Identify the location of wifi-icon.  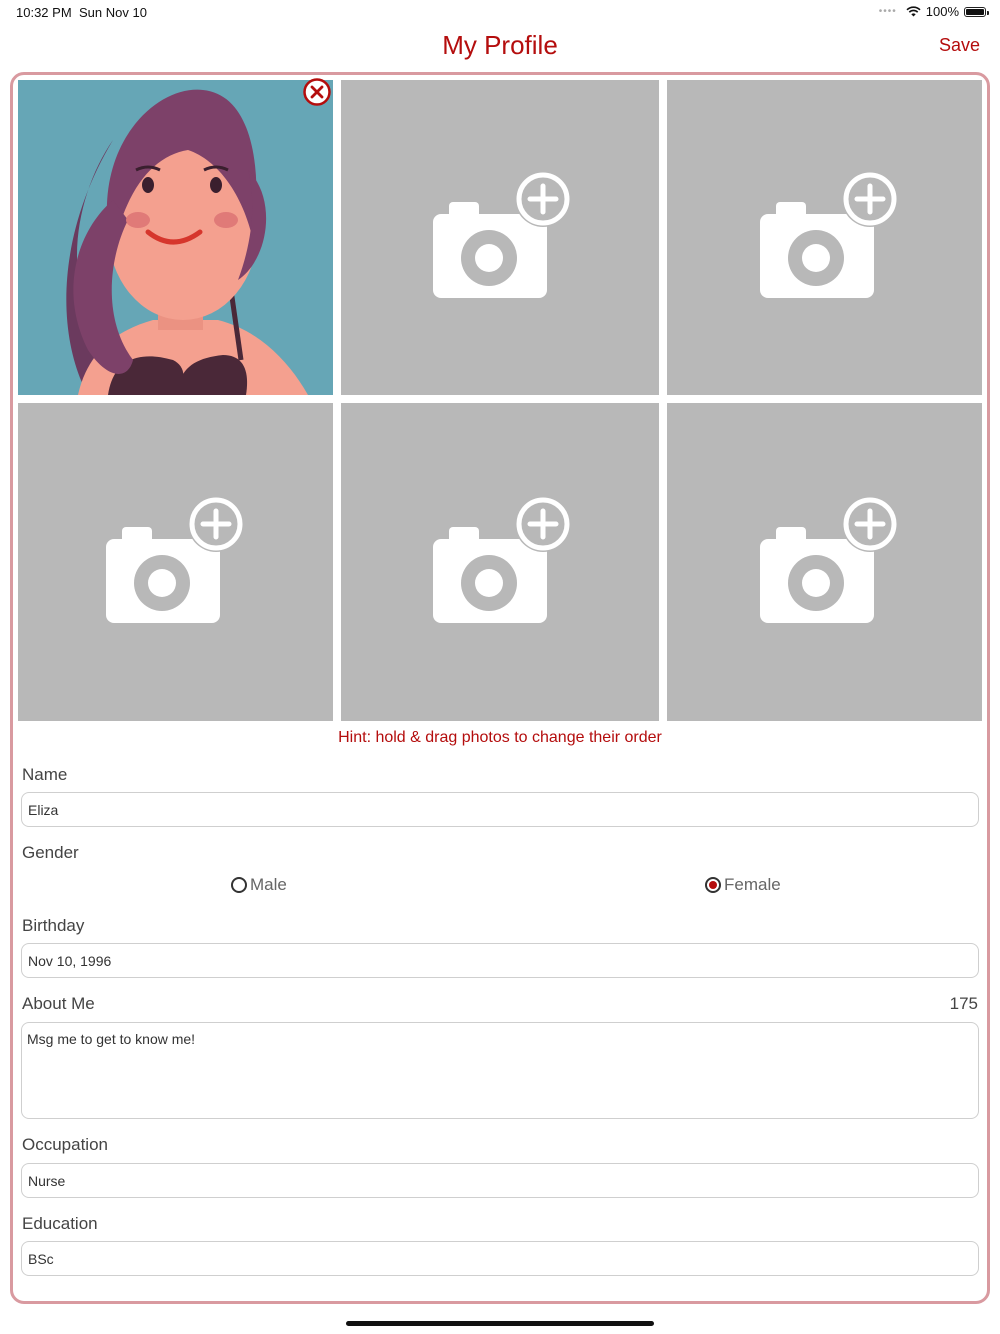
(913, 11).